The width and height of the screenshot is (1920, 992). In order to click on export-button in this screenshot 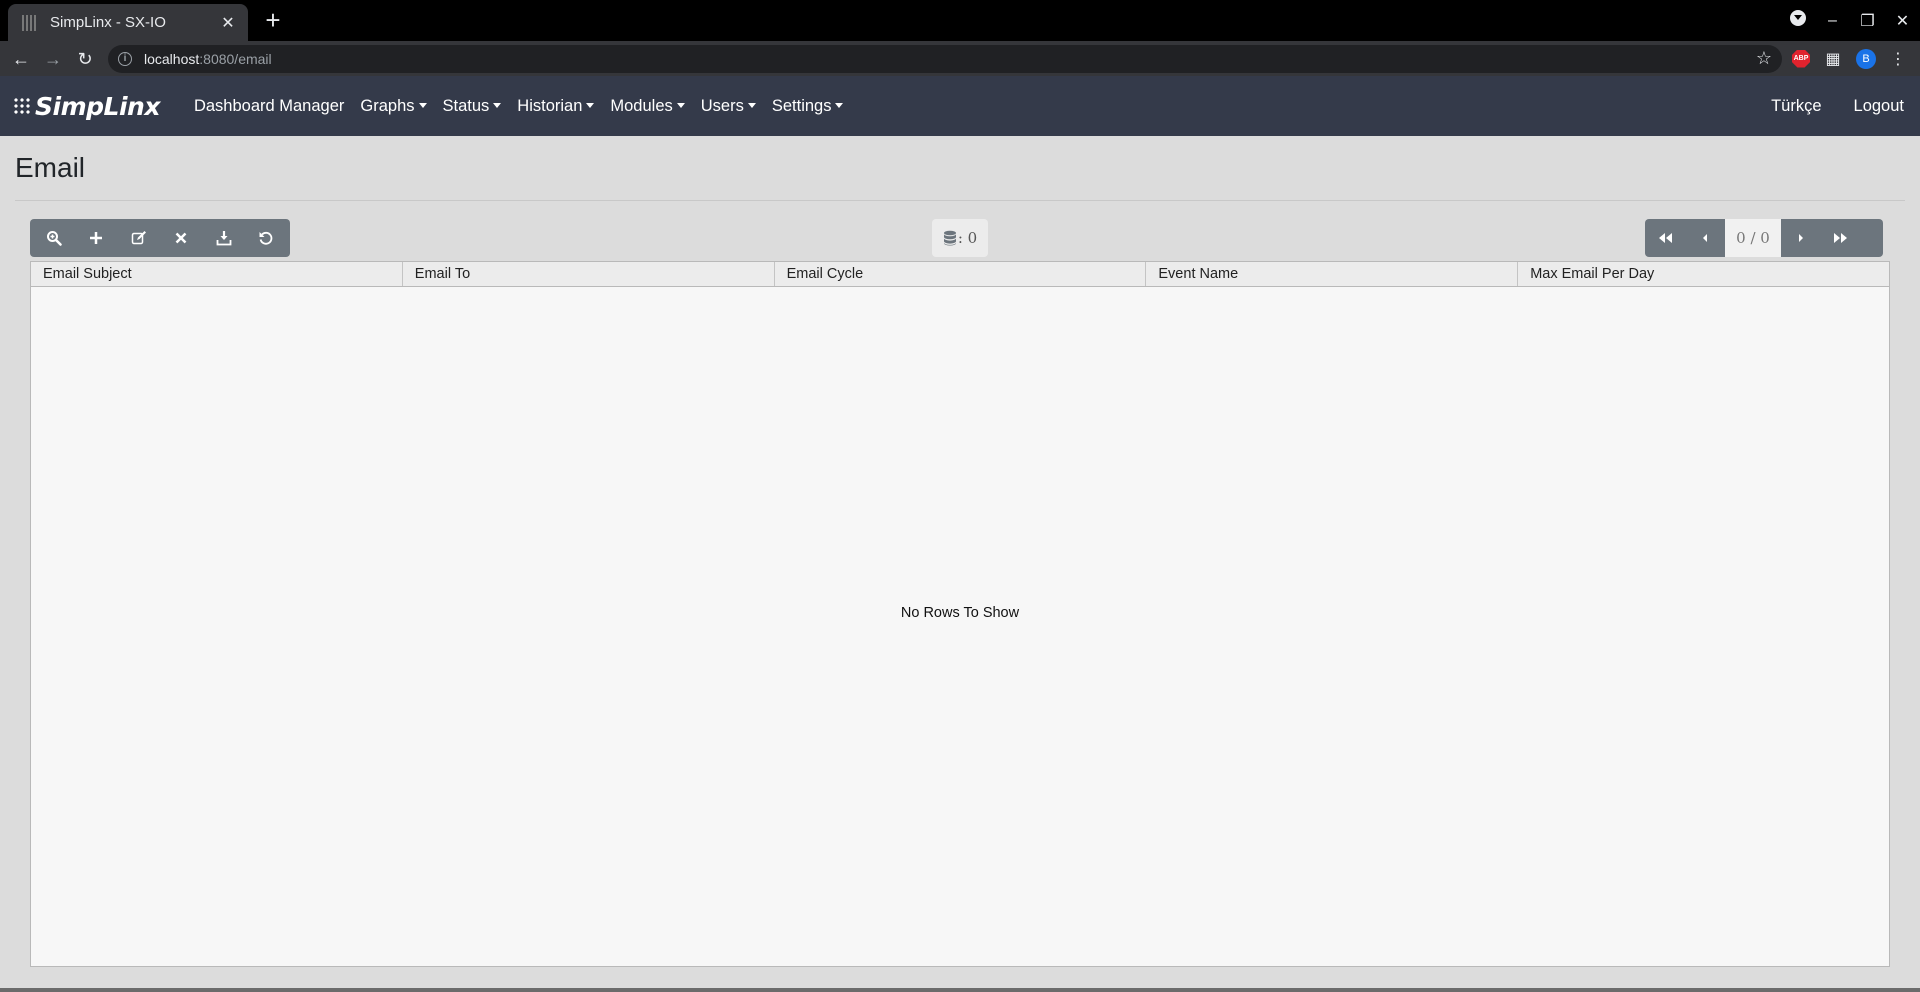, I will do `click(224, 238)`.